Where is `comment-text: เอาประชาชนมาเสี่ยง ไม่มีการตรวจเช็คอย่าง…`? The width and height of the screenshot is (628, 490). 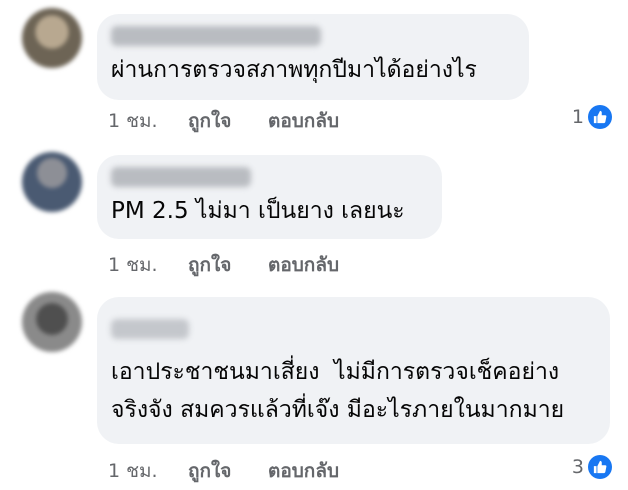
comment-text: เอาประชาชนมาเสี่ยง ไม่มีการตรวจเช็คอย่าง… is located at coordinates (338, 391).